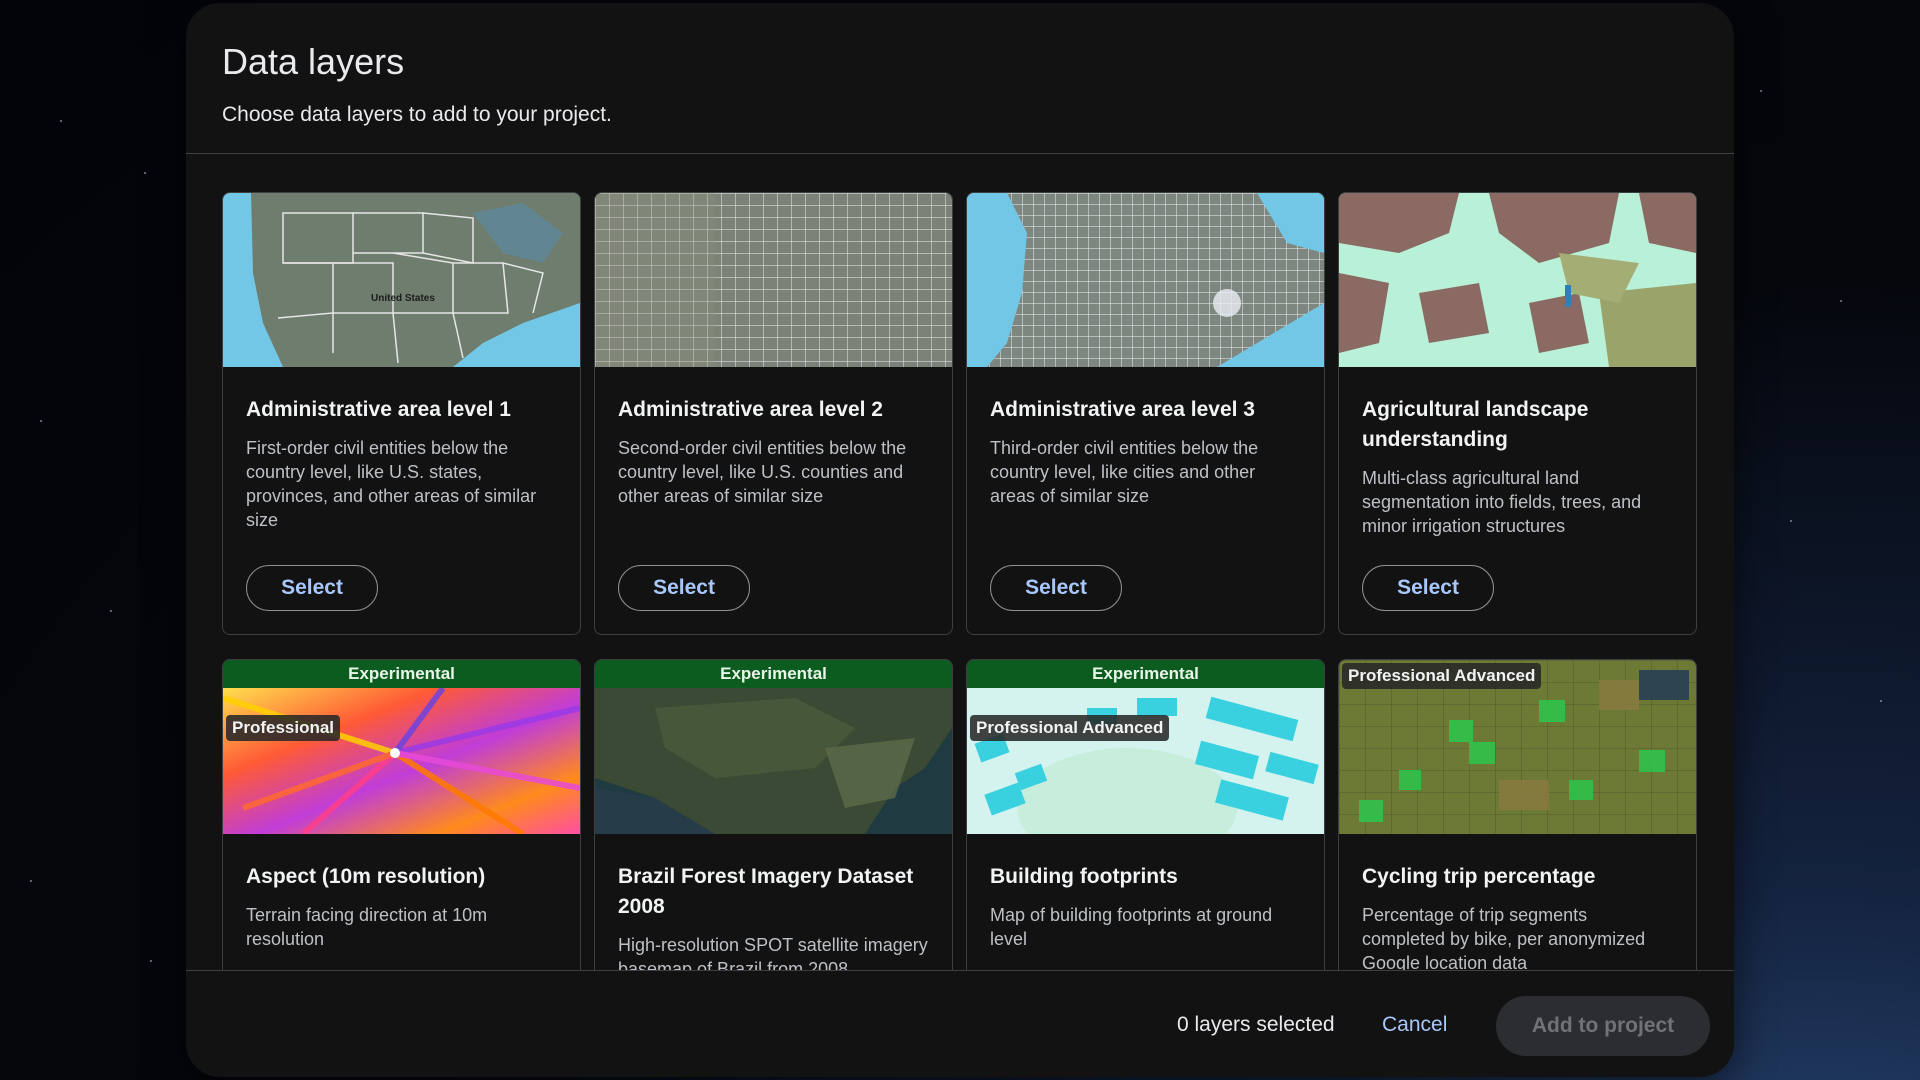  Describe the element at coordinates (1517, 747) in the screenshot. I see `thumbnail-cycling-trip: Professional Advanced` at that location.